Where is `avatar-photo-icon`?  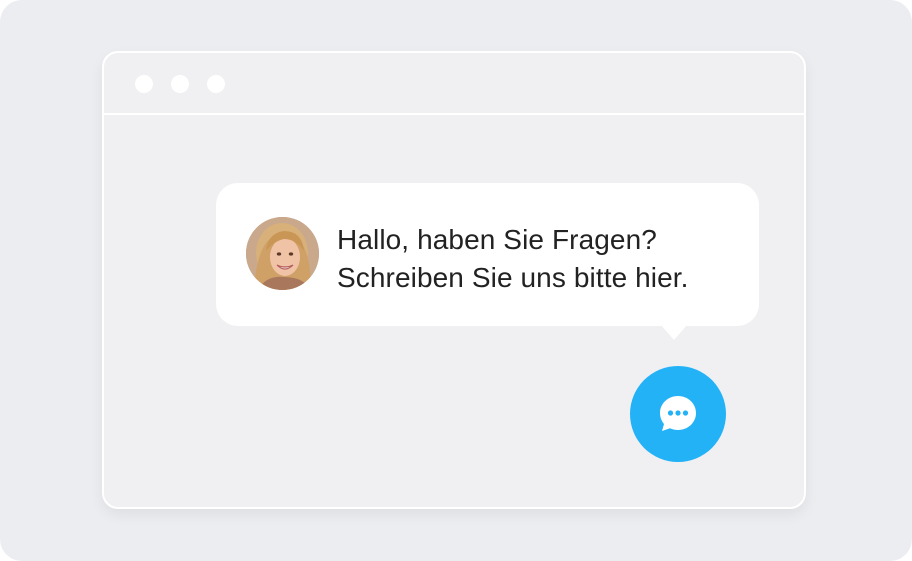
avatar-photo-icon is located at coordinates (282, 253).